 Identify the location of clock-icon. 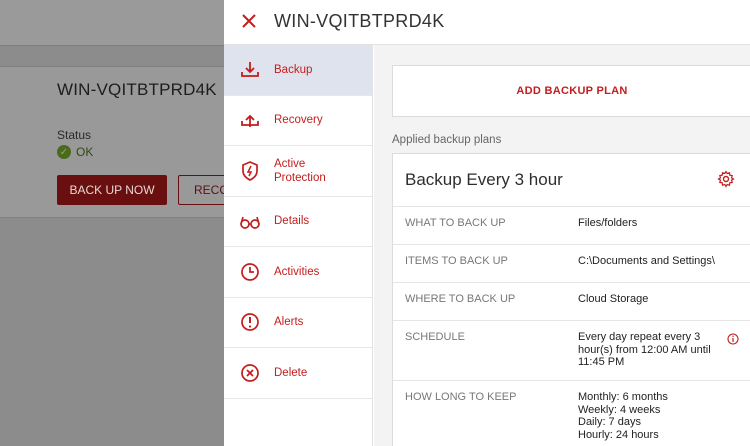
(250, 271).